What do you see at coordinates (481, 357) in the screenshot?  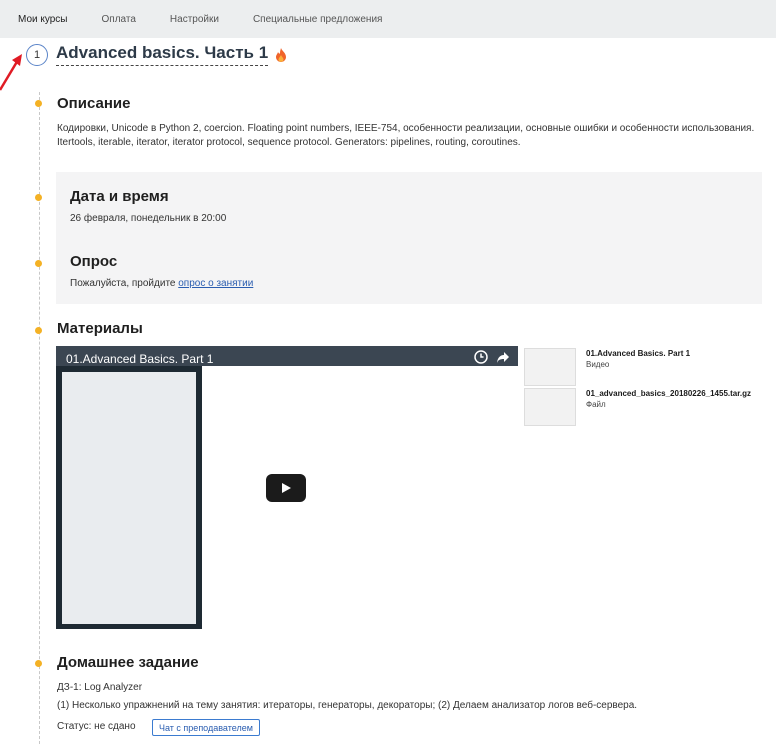 I see `watch-later-icon` at bounding box center [481, 357].